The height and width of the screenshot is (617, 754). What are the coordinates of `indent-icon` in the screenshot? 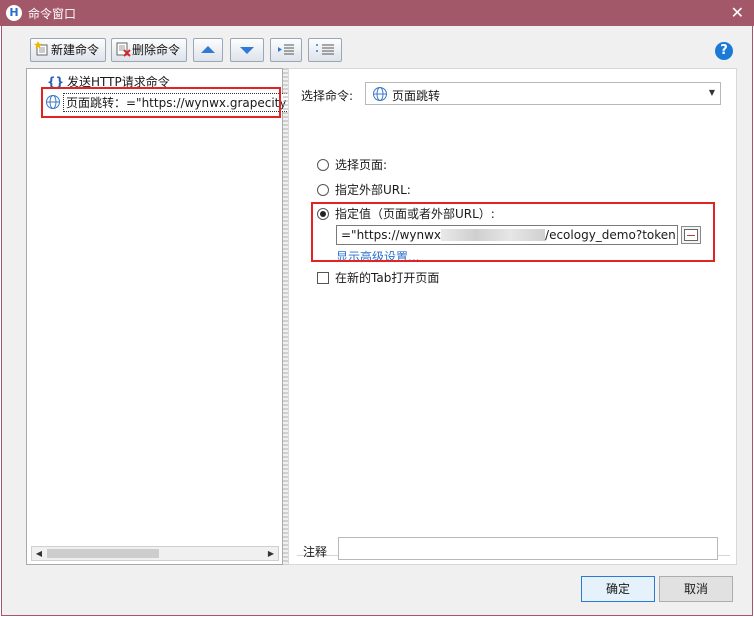 It's located at (286, 49).